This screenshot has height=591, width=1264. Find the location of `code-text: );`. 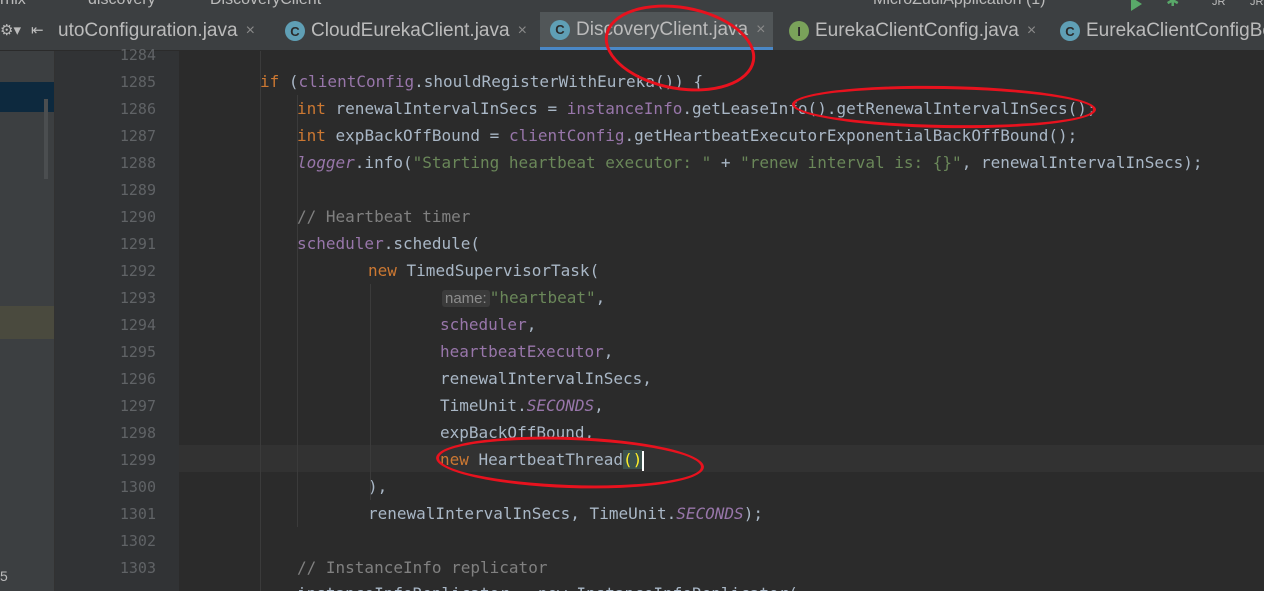

code-text: ); is located at coordinates (753, 513).